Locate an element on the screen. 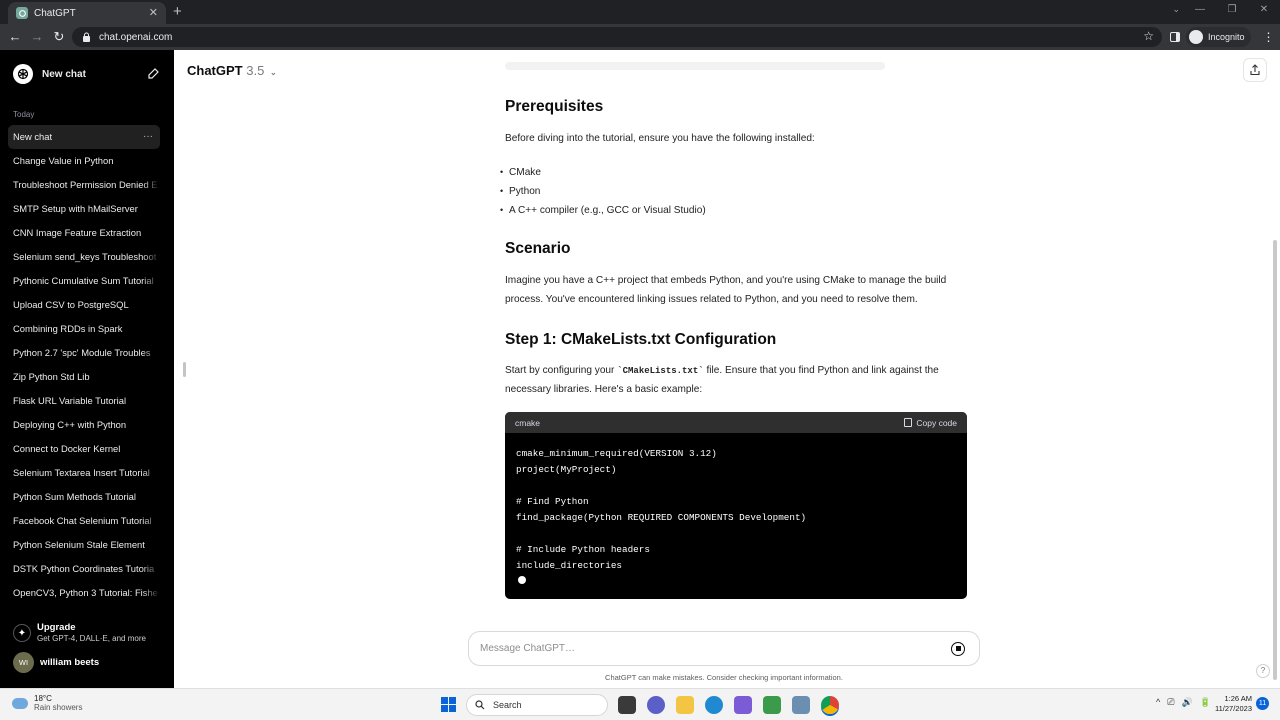 This screenshot has width=1280, height=720. browser-tabstrip: ChatGPT ✕ + ⌄ — ❐ ✕ is located at coordinates (640, 12).